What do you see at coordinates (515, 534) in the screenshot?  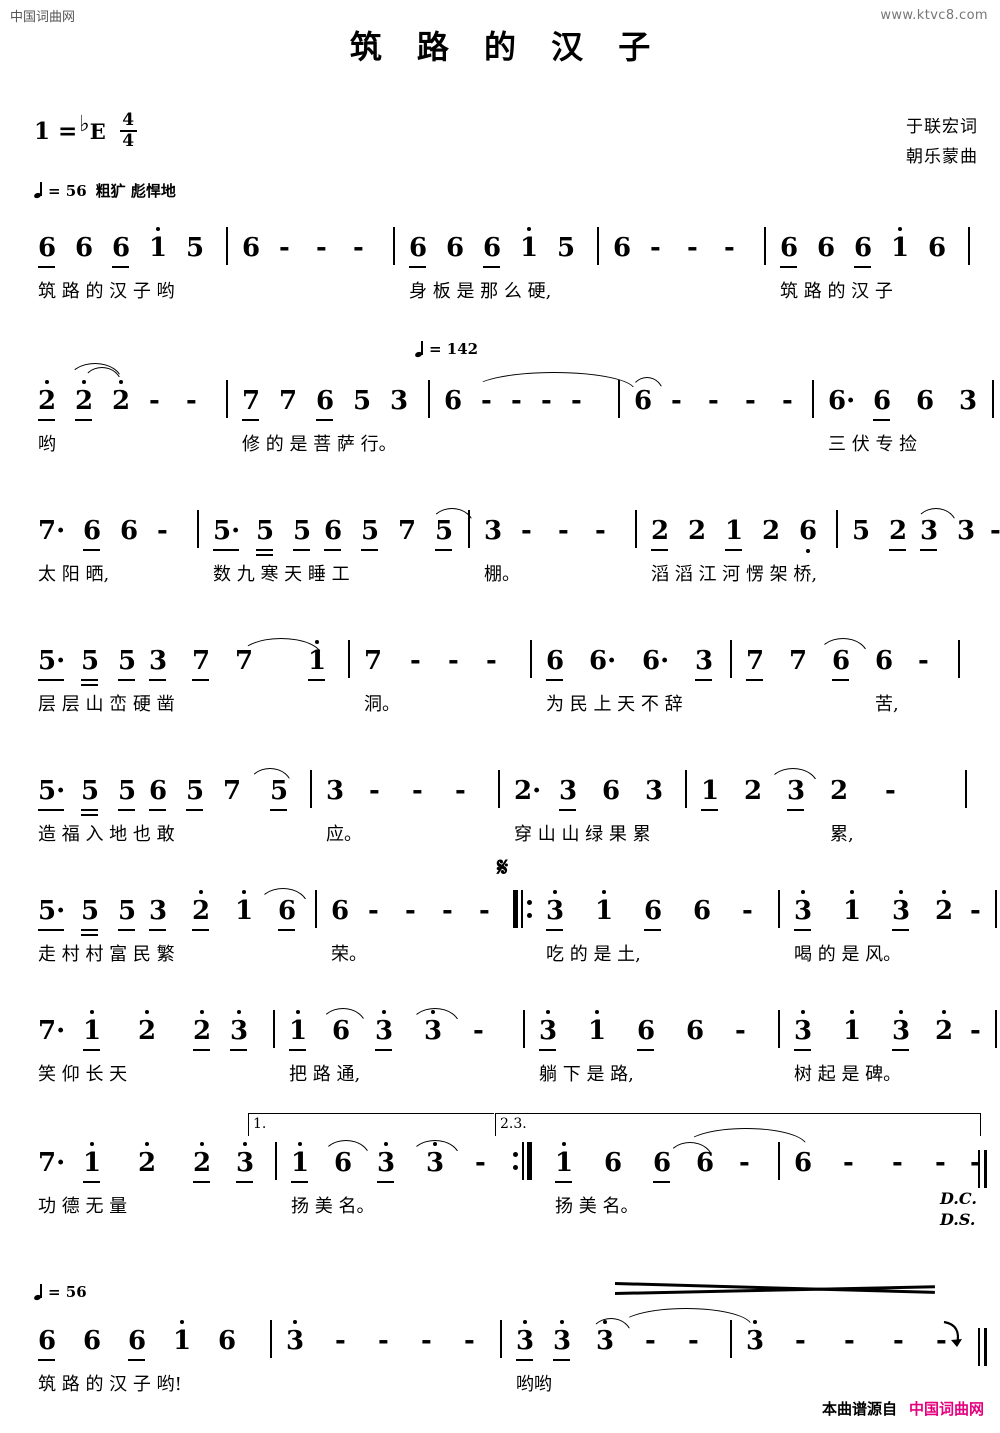 I see `note-row: 7· 6 6-5· 5 5 6 5 7 5 3- - -2 2 1 2 6 5 2 3 3-` at bounding box center [515, 534].